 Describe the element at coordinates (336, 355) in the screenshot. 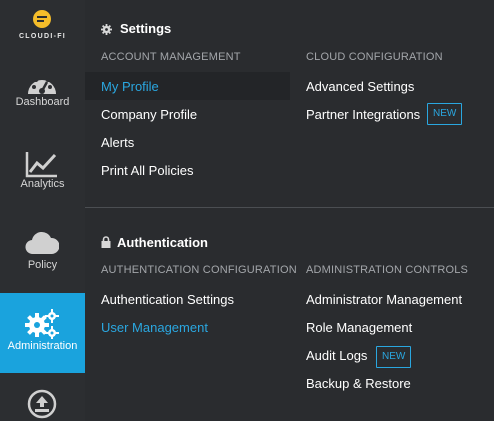

I see `audit-logs-link: Audit Logs` at that location.